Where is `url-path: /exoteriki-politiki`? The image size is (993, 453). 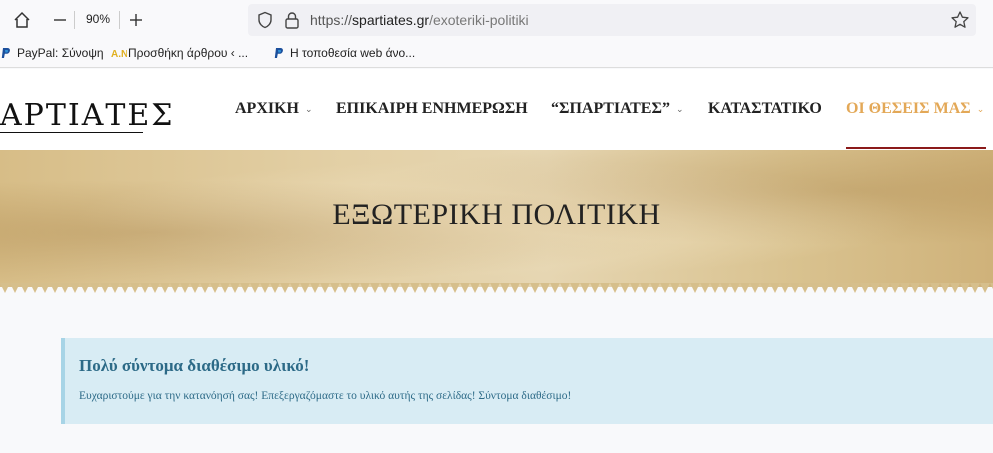 url-path: /exoteriki-politiki is located at coordinates (479, 20).